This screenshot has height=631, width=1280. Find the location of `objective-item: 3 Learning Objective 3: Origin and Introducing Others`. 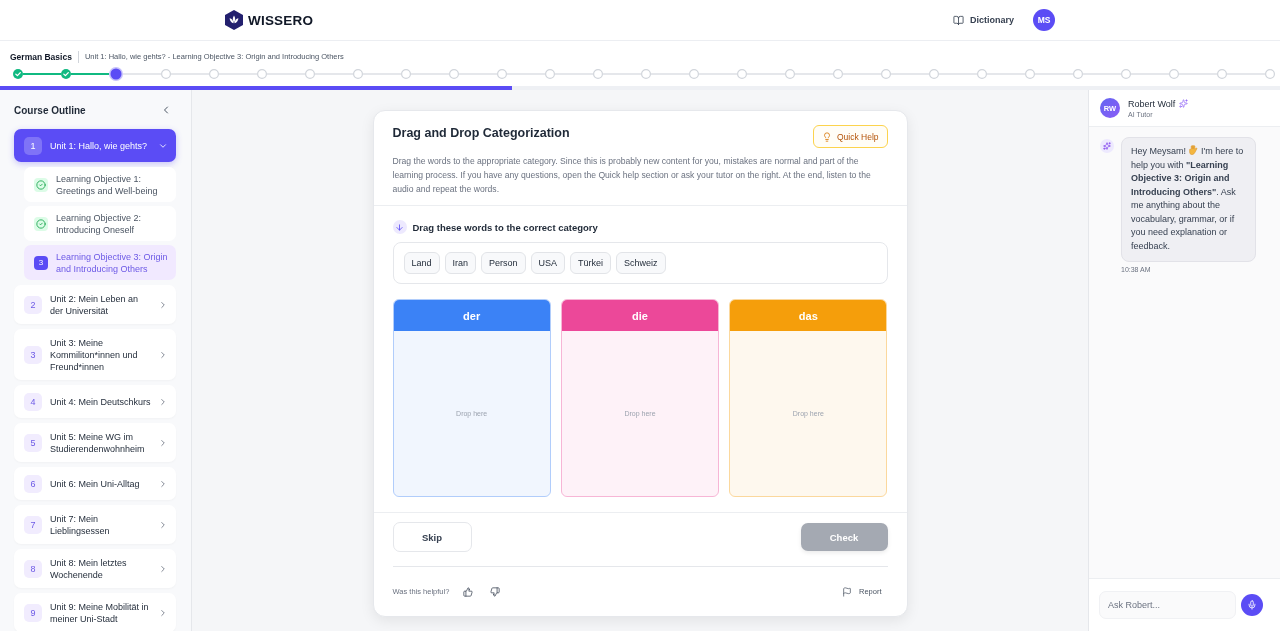

objective-item: 3 Learning Objective 3: Origin and Introducing Others is located at coordinates (100, 262).